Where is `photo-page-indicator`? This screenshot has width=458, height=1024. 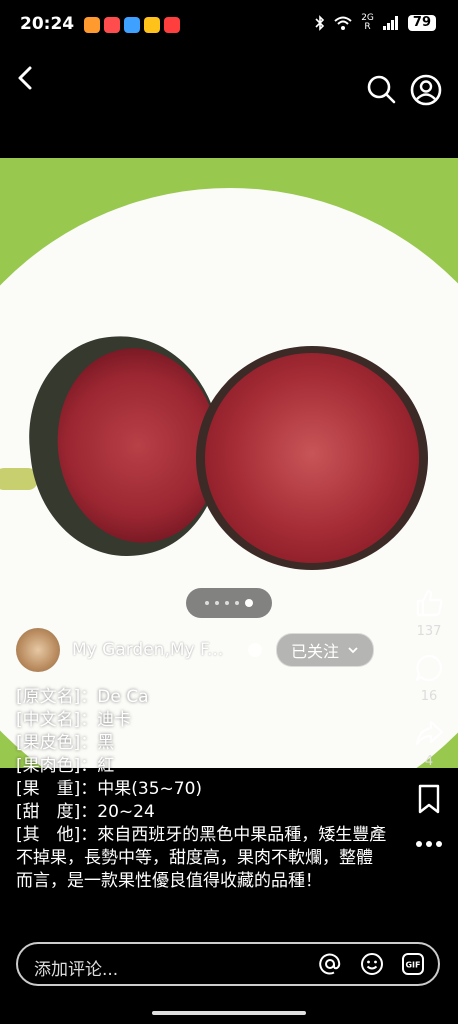 photo-page-indicator is located at coordinates (229, 603).